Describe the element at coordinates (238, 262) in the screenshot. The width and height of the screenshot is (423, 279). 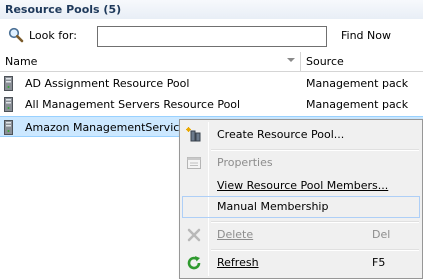
I see `menu-item-label: Refresh` at that location.